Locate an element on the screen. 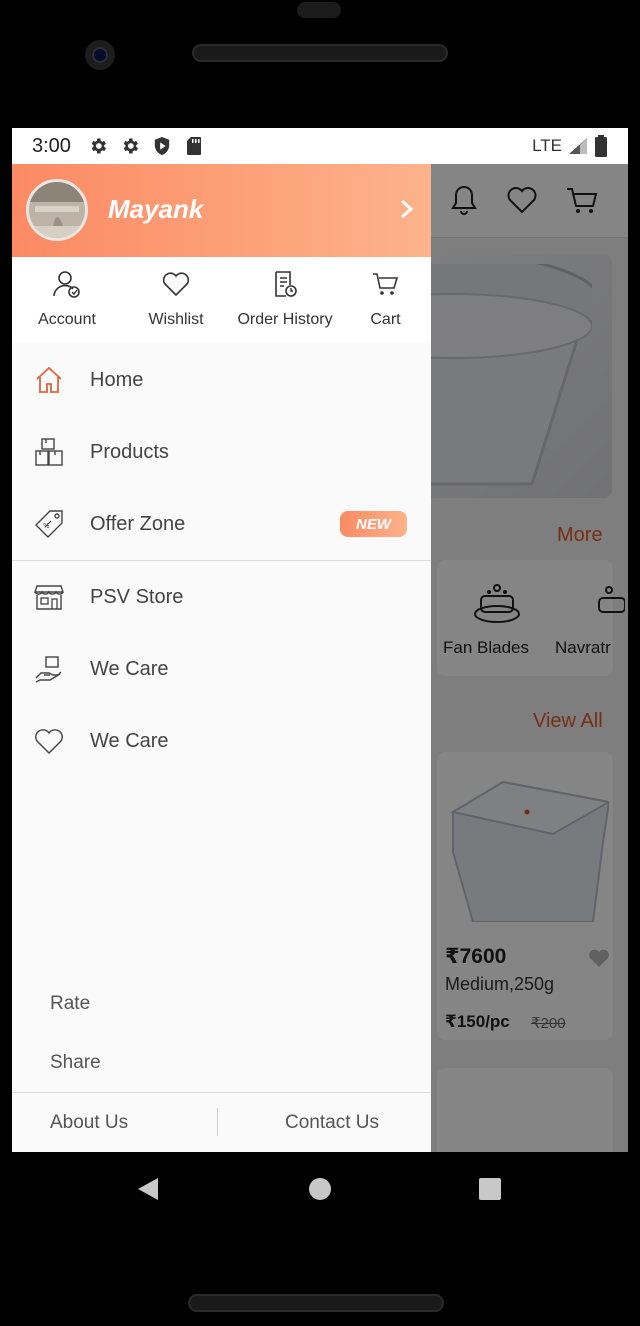 Image resolution: width=640 pixels, height=1326 pixels. status-bar: 3:00 LTE is located at coordinates (320, 146).